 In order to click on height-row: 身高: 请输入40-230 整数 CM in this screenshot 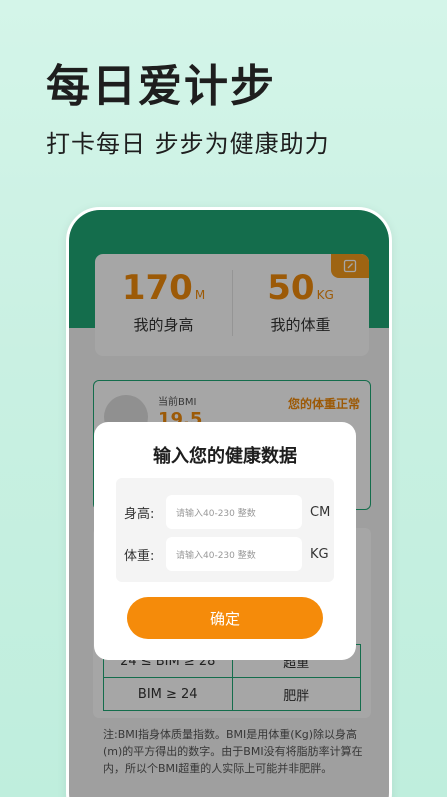, I will do `click(229, 512)`.